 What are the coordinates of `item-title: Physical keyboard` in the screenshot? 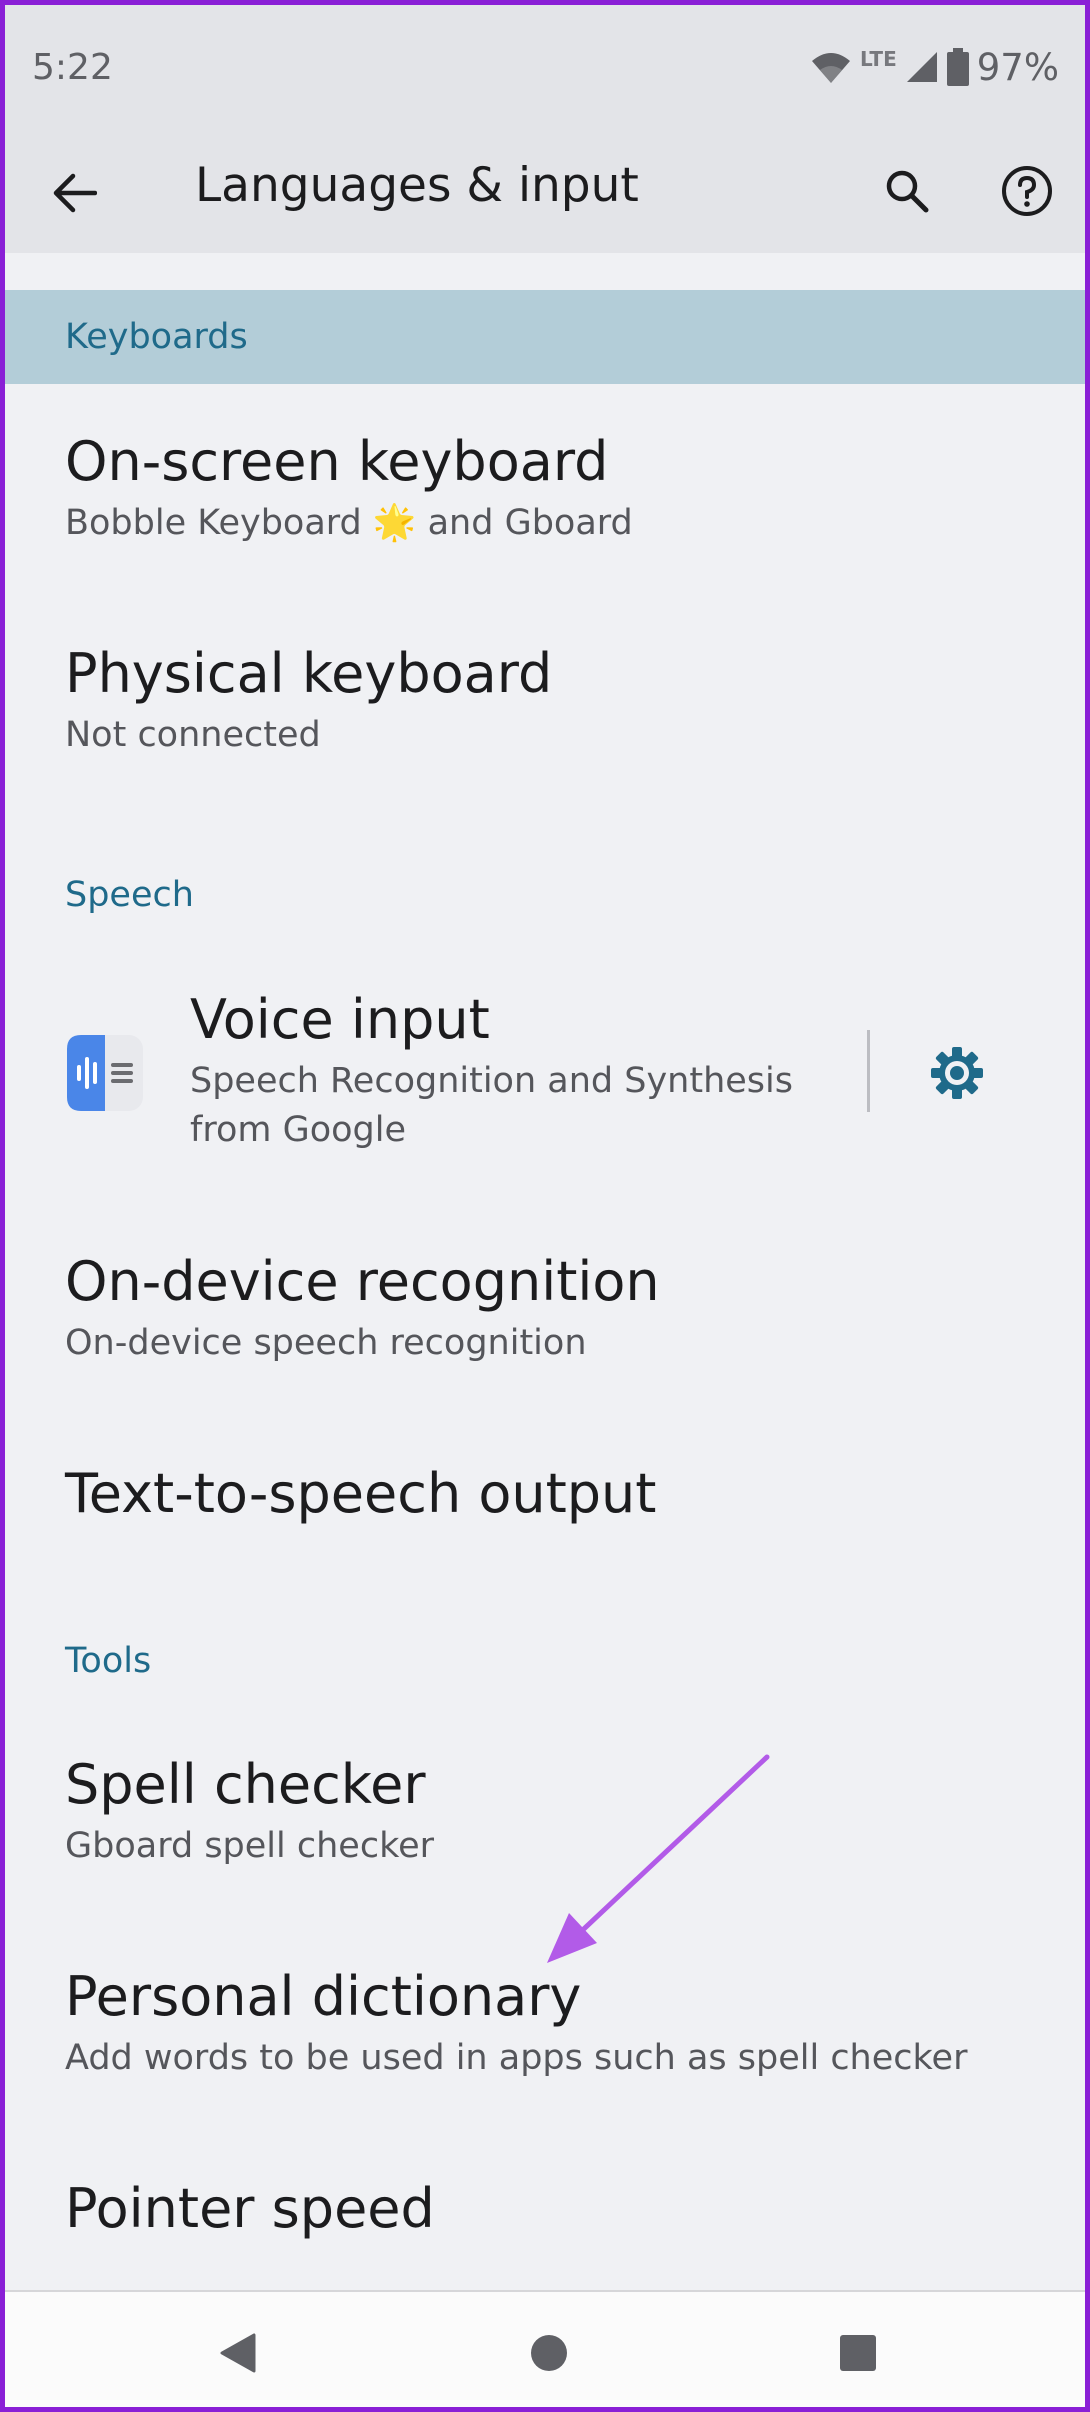 It's located at (309, 673).